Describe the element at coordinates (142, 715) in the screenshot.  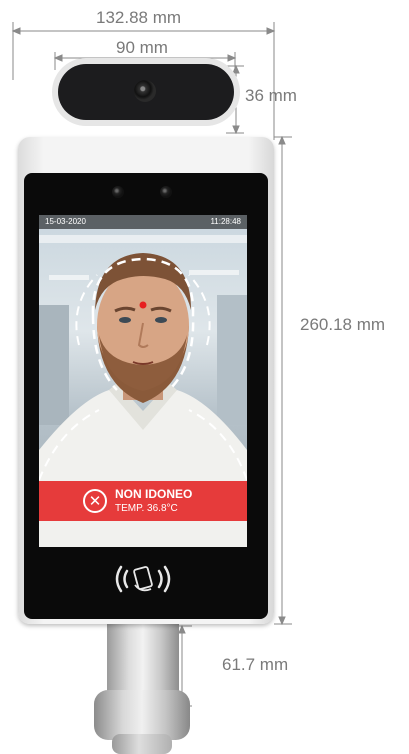
I see `pole-clamp` at that location.